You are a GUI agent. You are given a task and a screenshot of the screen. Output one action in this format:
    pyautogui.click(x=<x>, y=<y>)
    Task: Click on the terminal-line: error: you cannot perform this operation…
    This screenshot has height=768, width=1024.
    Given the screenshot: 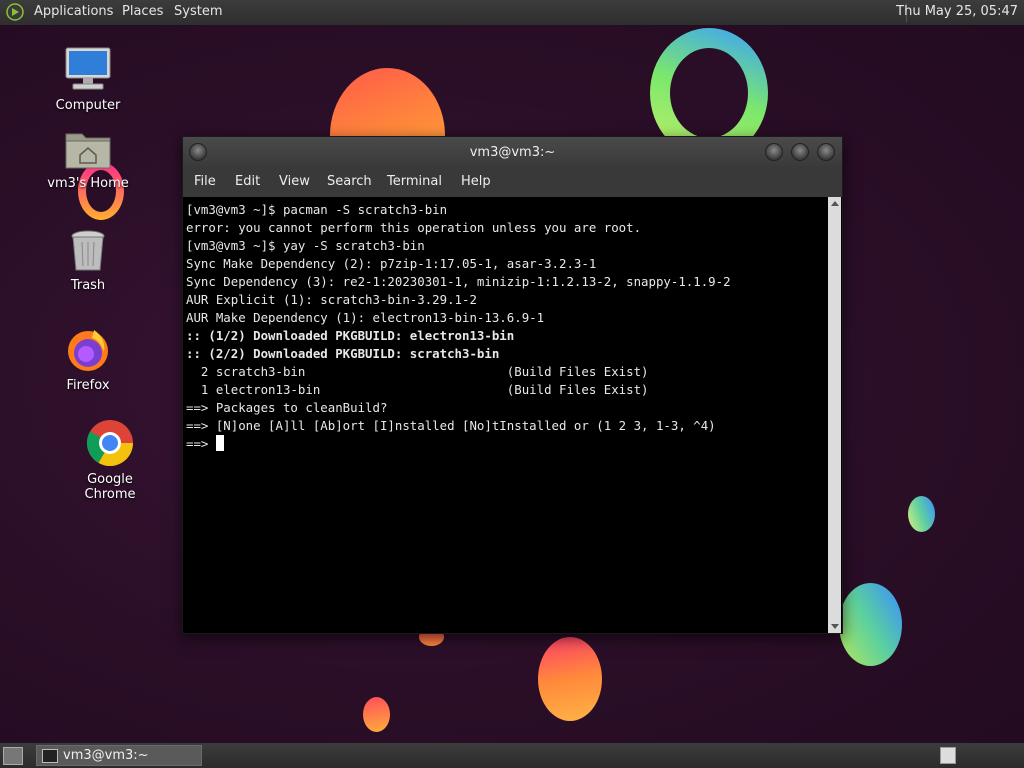 What is the action you would take?
    pyautogui.click(x=413, y=228)
    